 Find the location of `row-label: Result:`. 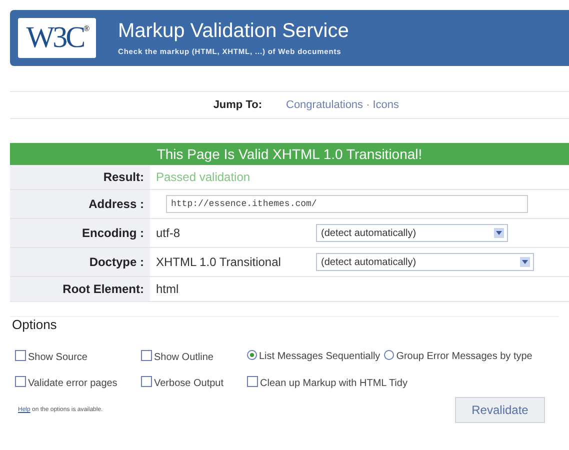

row-label: Result: is located at coordinates (80, 177).